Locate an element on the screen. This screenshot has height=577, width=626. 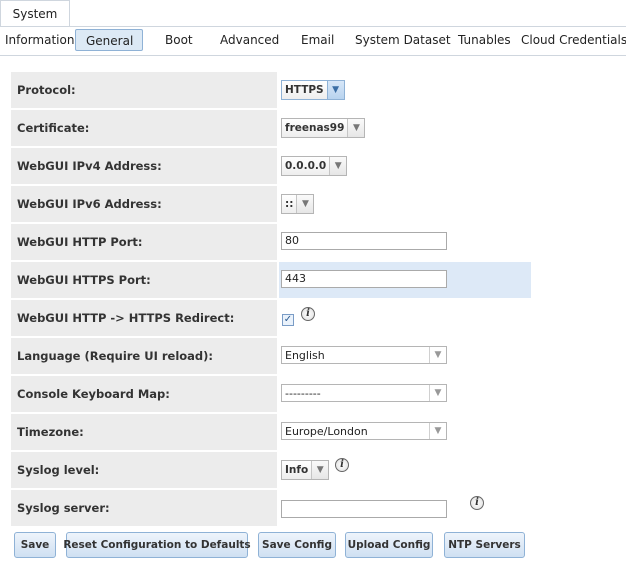
language-select: English ▼ is located at coordinates (364, 355).